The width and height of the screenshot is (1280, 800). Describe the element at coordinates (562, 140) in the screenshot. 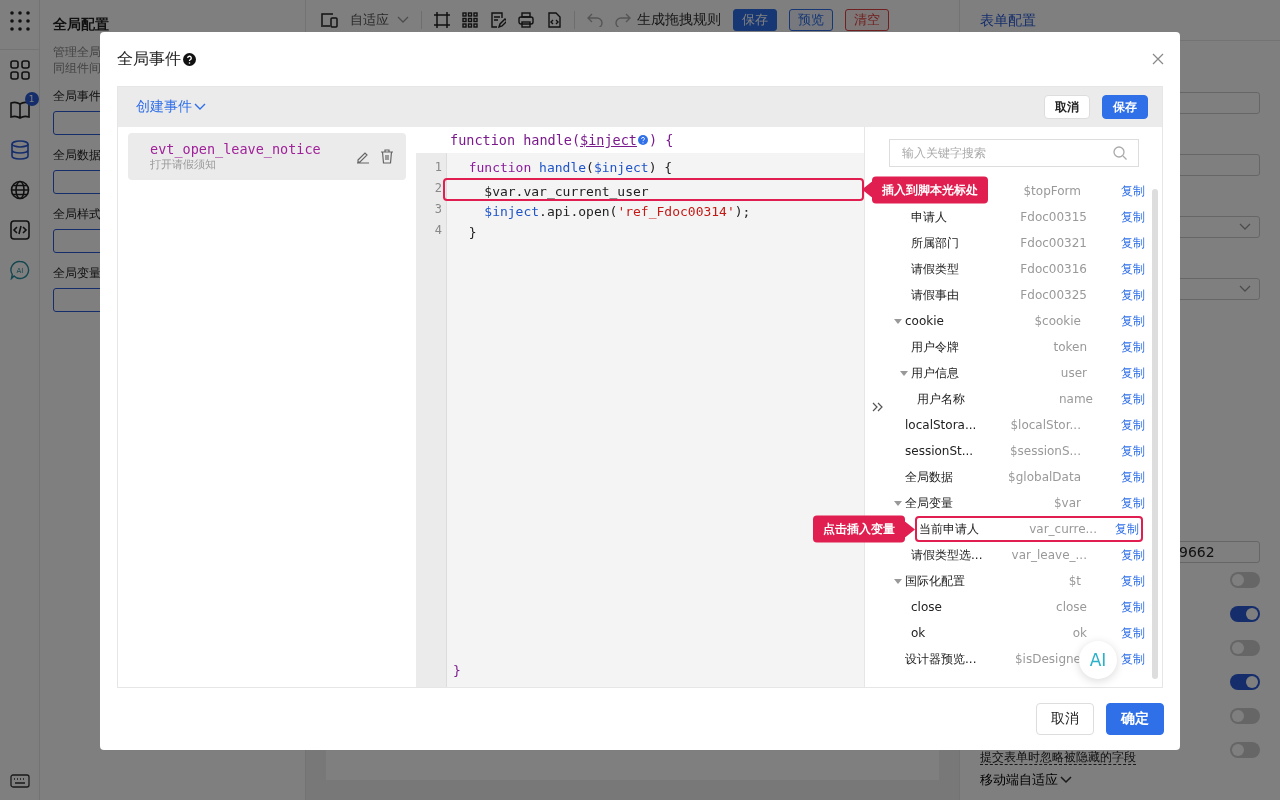

I see `function-signature: function handle($inject ) {` at that location.